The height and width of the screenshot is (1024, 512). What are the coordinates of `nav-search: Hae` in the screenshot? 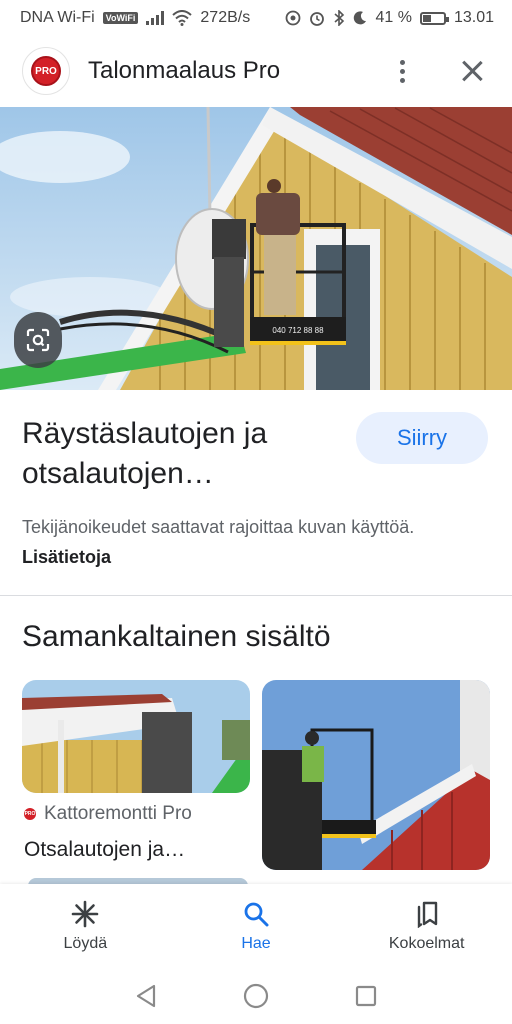 It's located at (256, 926).